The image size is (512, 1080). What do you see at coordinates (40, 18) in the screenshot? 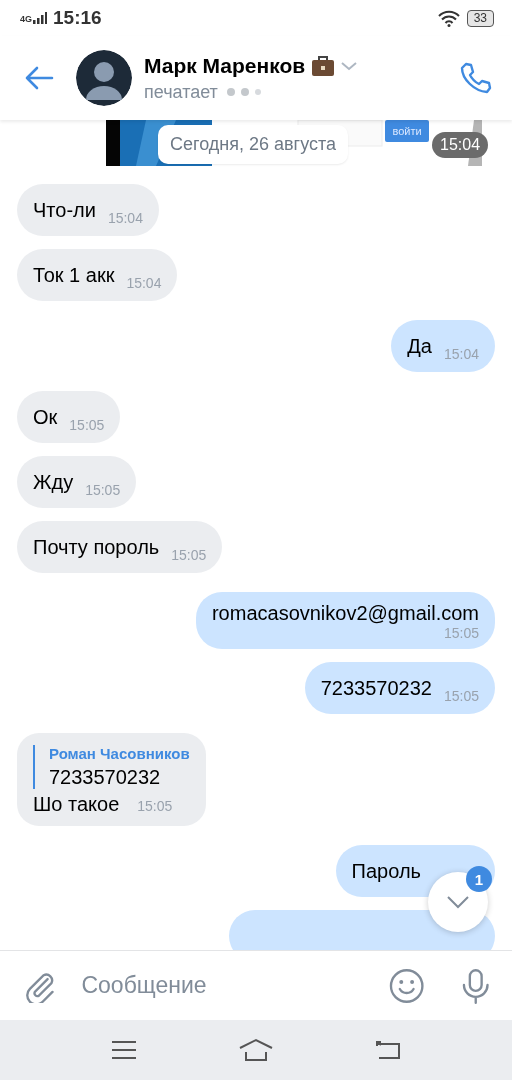
I see `signal-icon` at bounding box center [40, 18].